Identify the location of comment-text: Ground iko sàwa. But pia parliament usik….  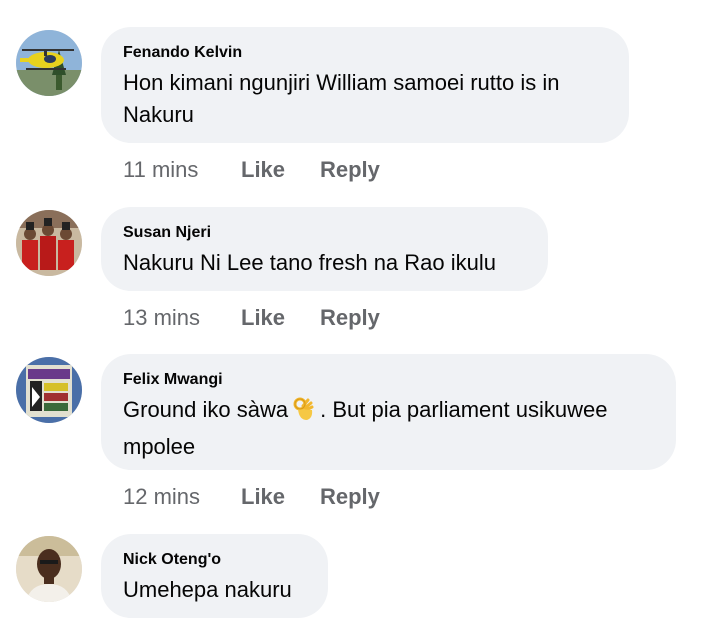
(388, 428).